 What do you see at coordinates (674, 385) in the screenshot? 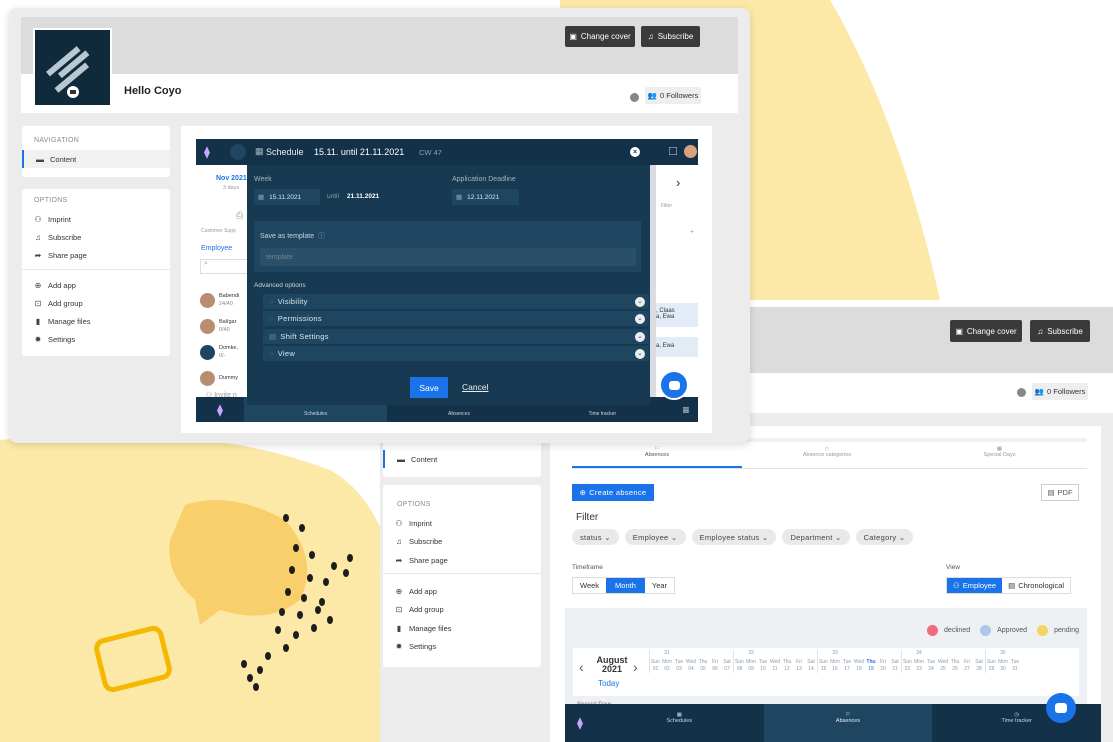
I see `front-chat-button` at bounding box center [674, 385].